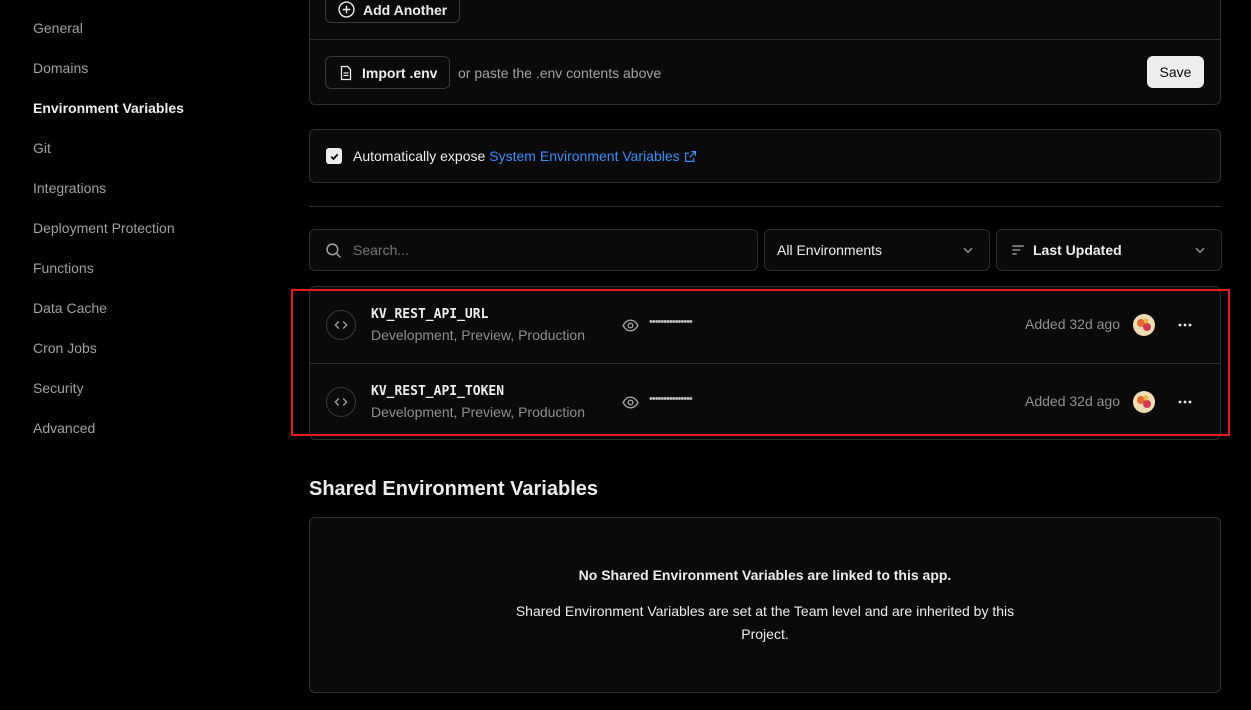 The width and height of the screenshot is (1251, 710). Describe the element at coordinates (419, 156) in the screenshot. I see `auto-expose-label: Automatically expose` at that location.